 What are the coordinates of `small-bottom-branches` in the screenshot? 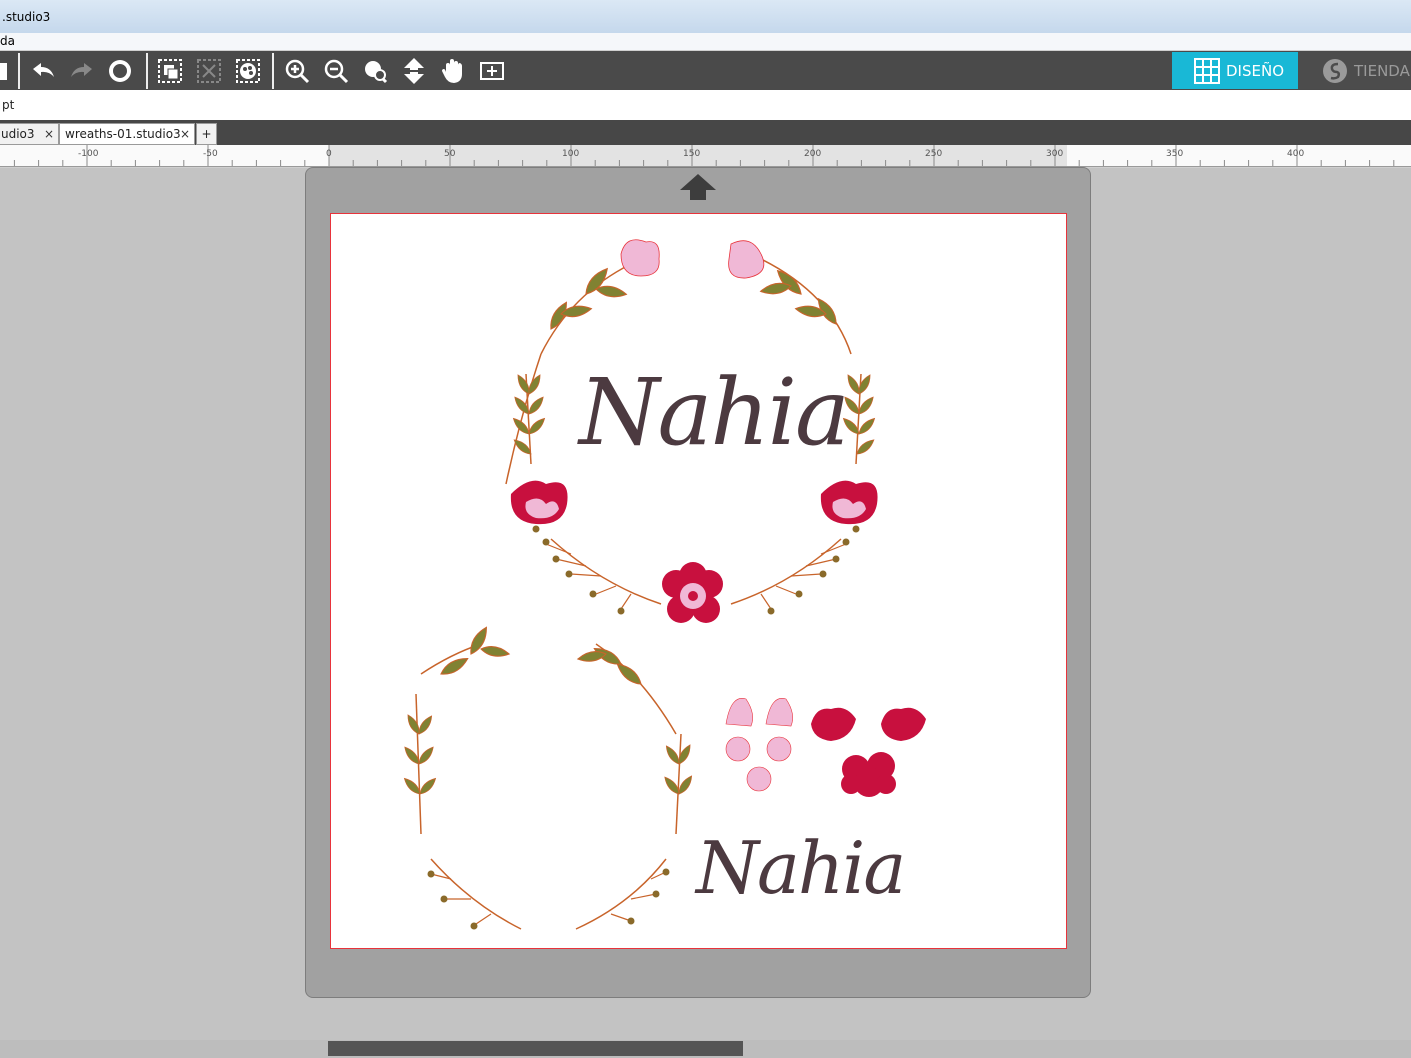 It's located at (548, 894).